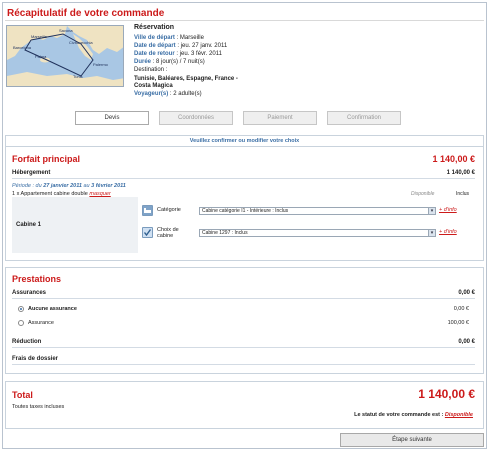  I want to click on reduction-label: Réduction, so click(27, 342).